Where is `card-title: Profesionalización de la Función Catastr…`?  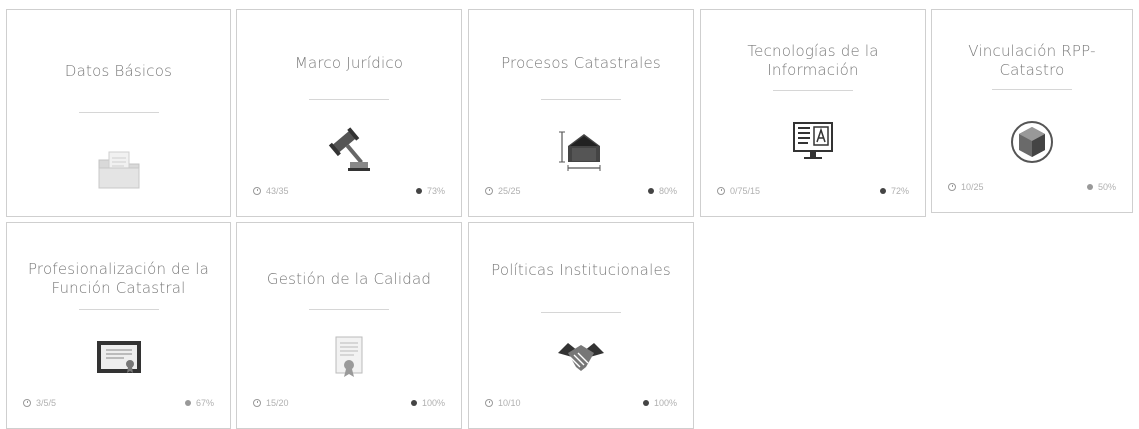 card-title: Profesionalización de la Función Catastr… is located at coordinates (118, 278).